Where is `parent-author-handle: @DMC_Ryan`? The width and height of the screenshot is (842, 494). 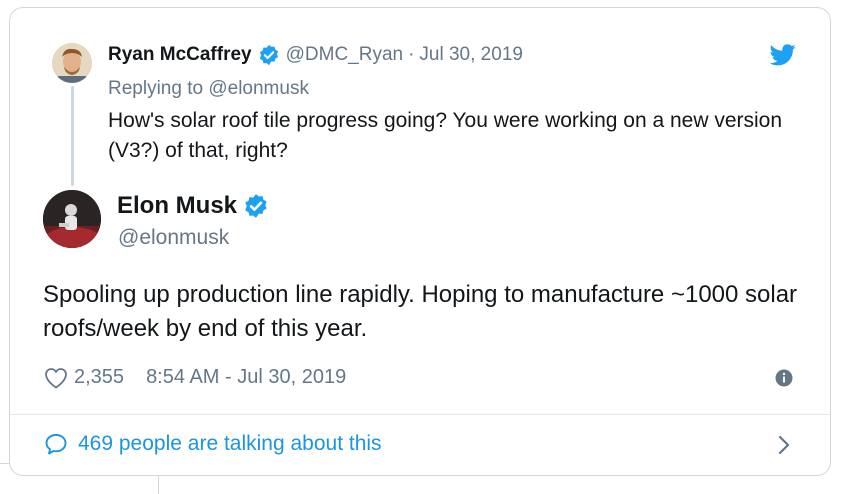
parent-author-handle: @DMC_Ryan is located at coordinates (344, 55).